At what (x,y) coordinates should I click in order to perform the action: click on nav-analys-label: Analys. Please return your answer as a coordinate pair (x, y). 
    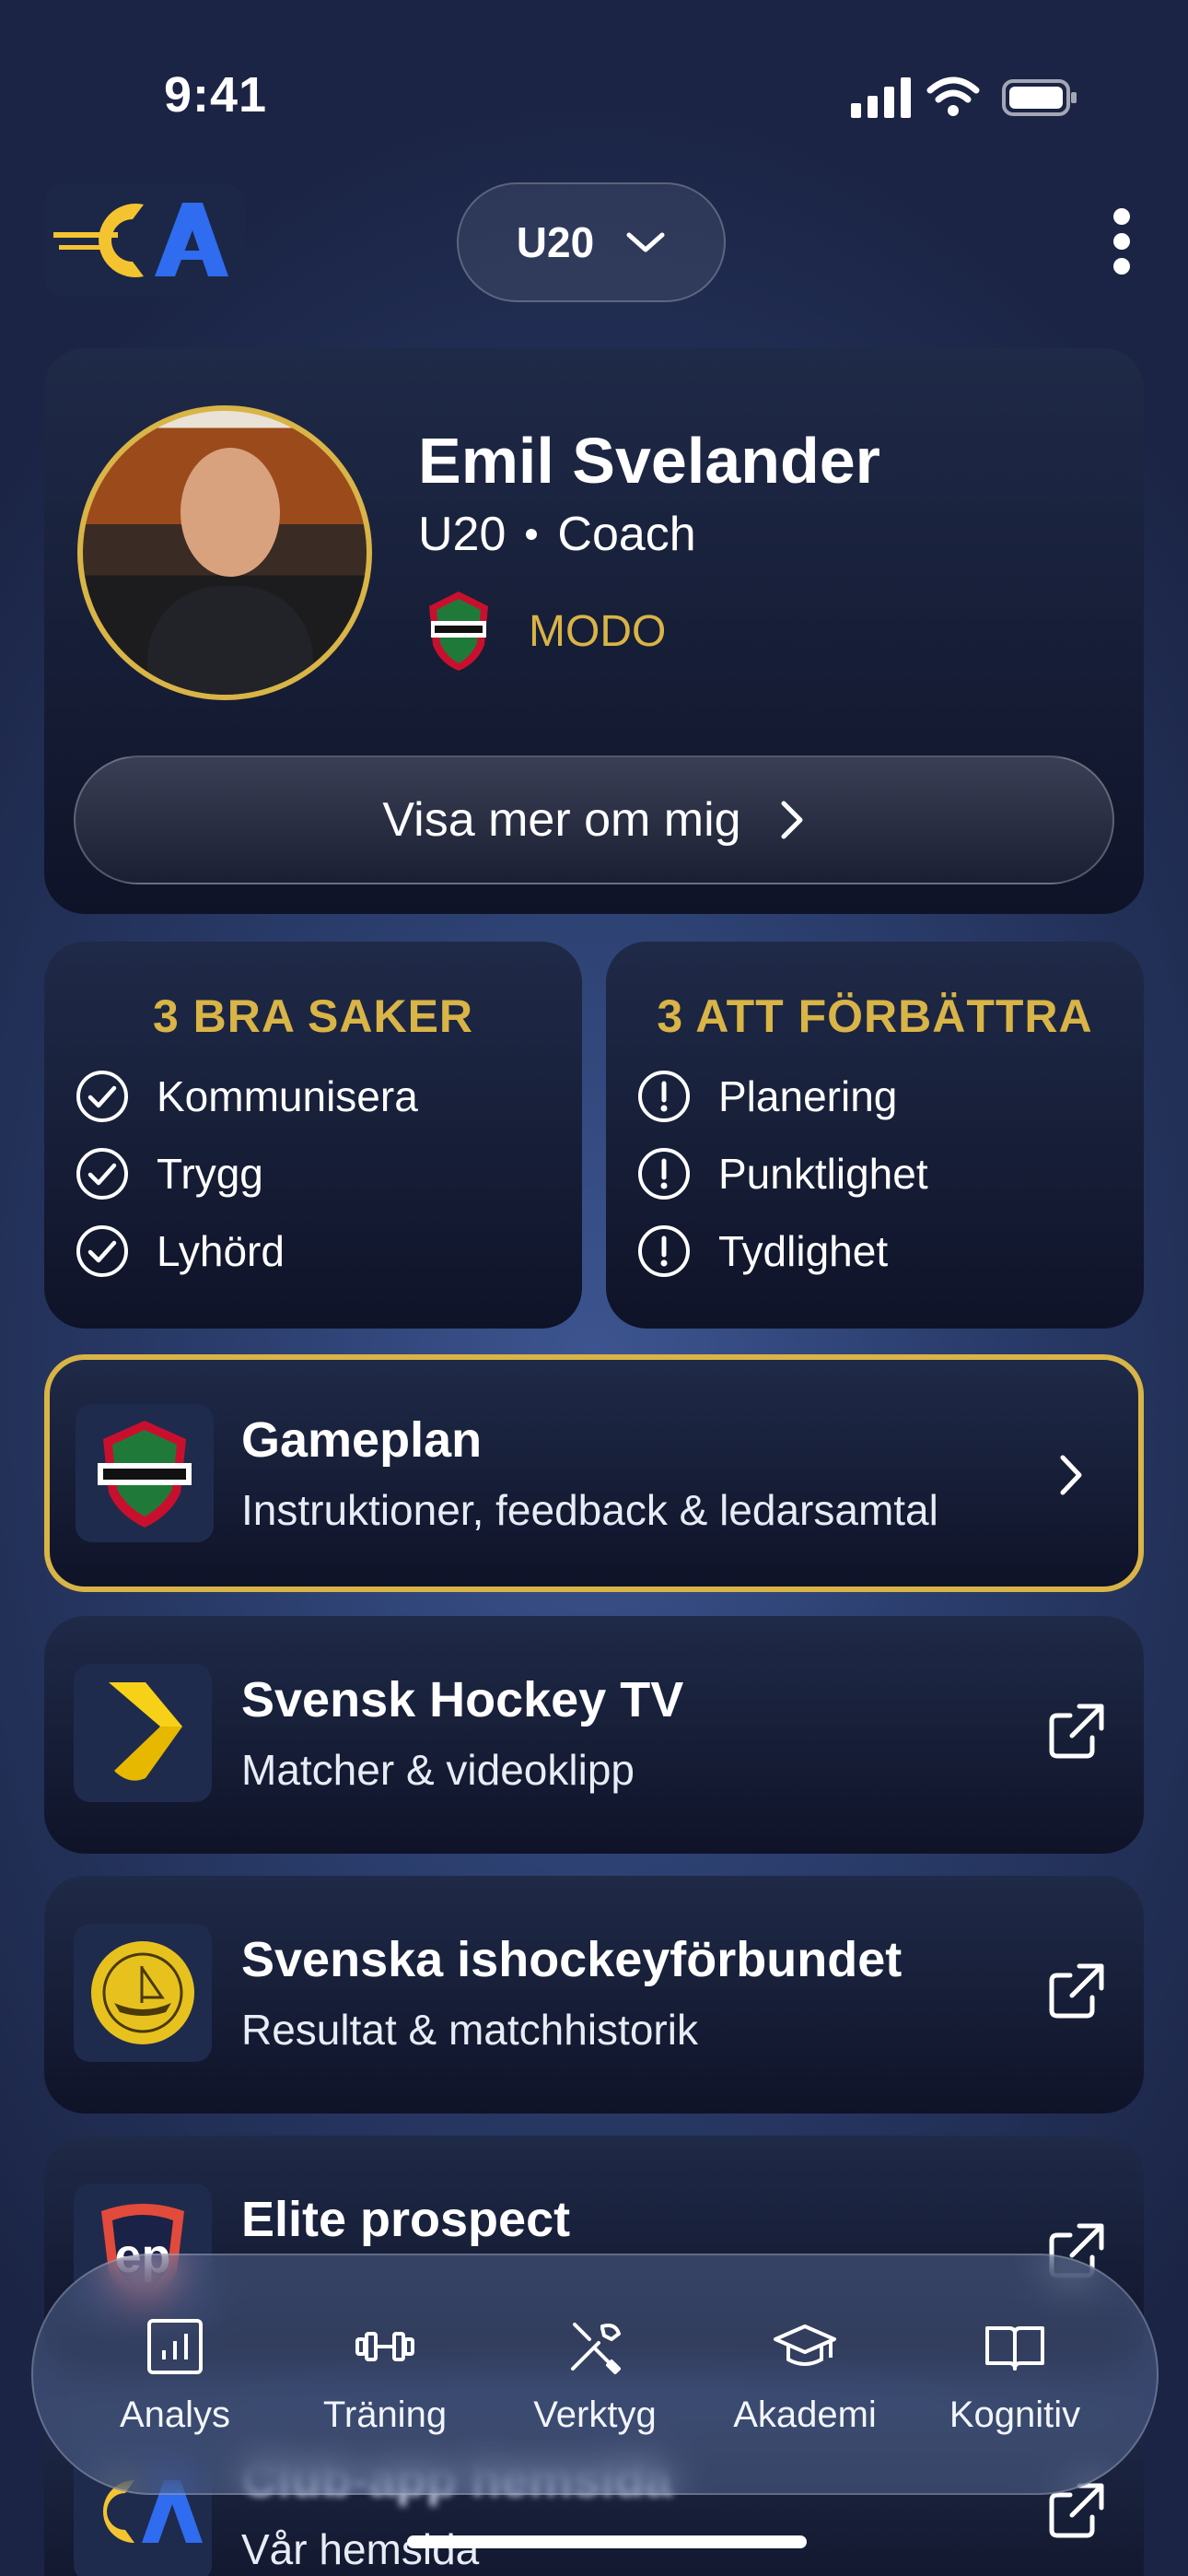
    Looking at the image, I should click on (175, 2414).